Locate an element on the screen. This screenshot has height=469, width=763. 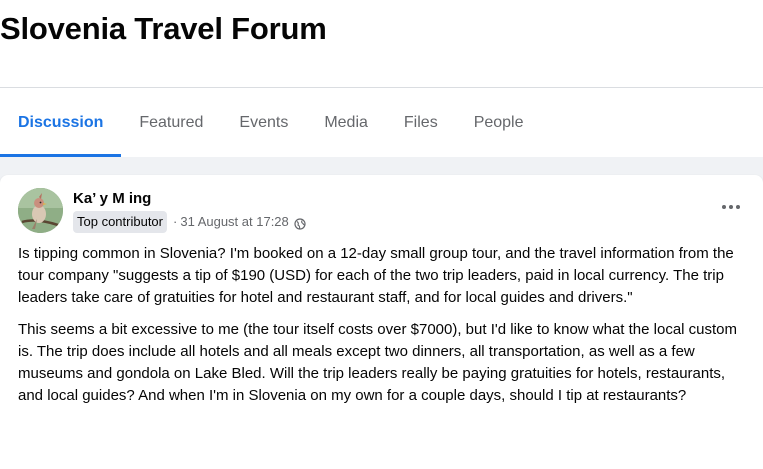
tab-events: Events is located at coordinates (263, 123).